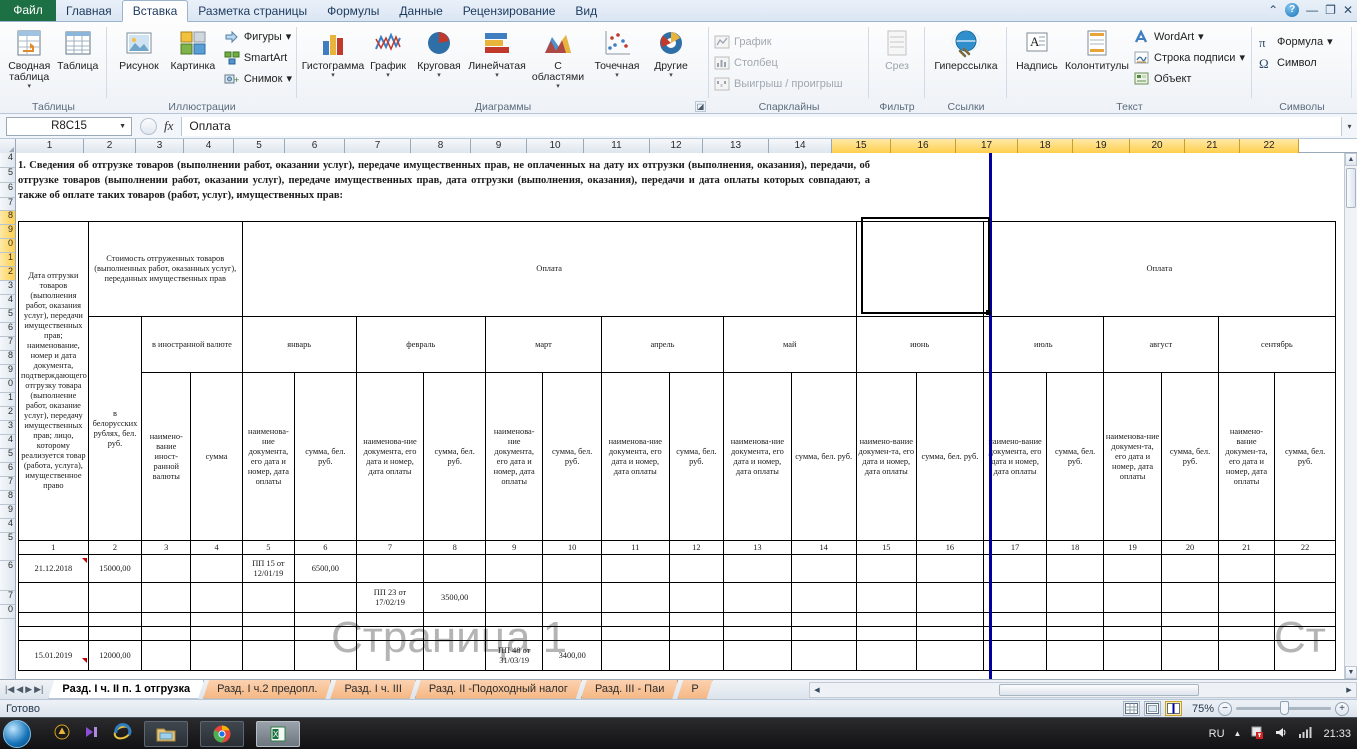 The height and width of the screenshot is (749, 1357). Describe the element at coordinates (1083, 689) in the screenshot. I see `horizontal-scrollbar: ◀ ▶` at that location.